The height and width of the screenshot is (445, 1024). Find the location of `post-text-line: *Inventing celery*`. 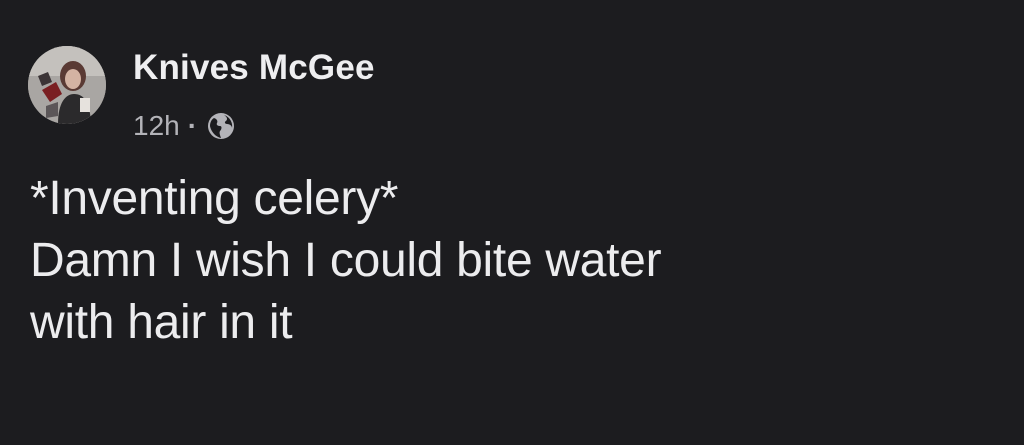

post-text-line: *Inventing celery* is located at coordinates (214, 198).